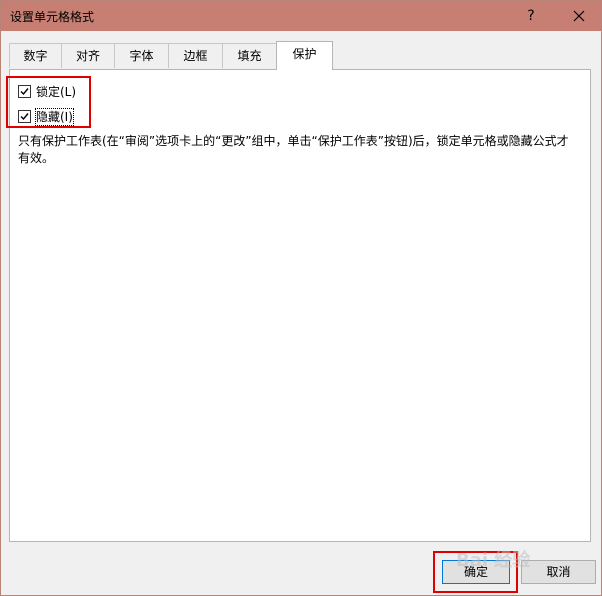 Image resolution: width=602 pixels, height=596 pixels. I want to click on tab-protection: 保护, so click(304, 55).